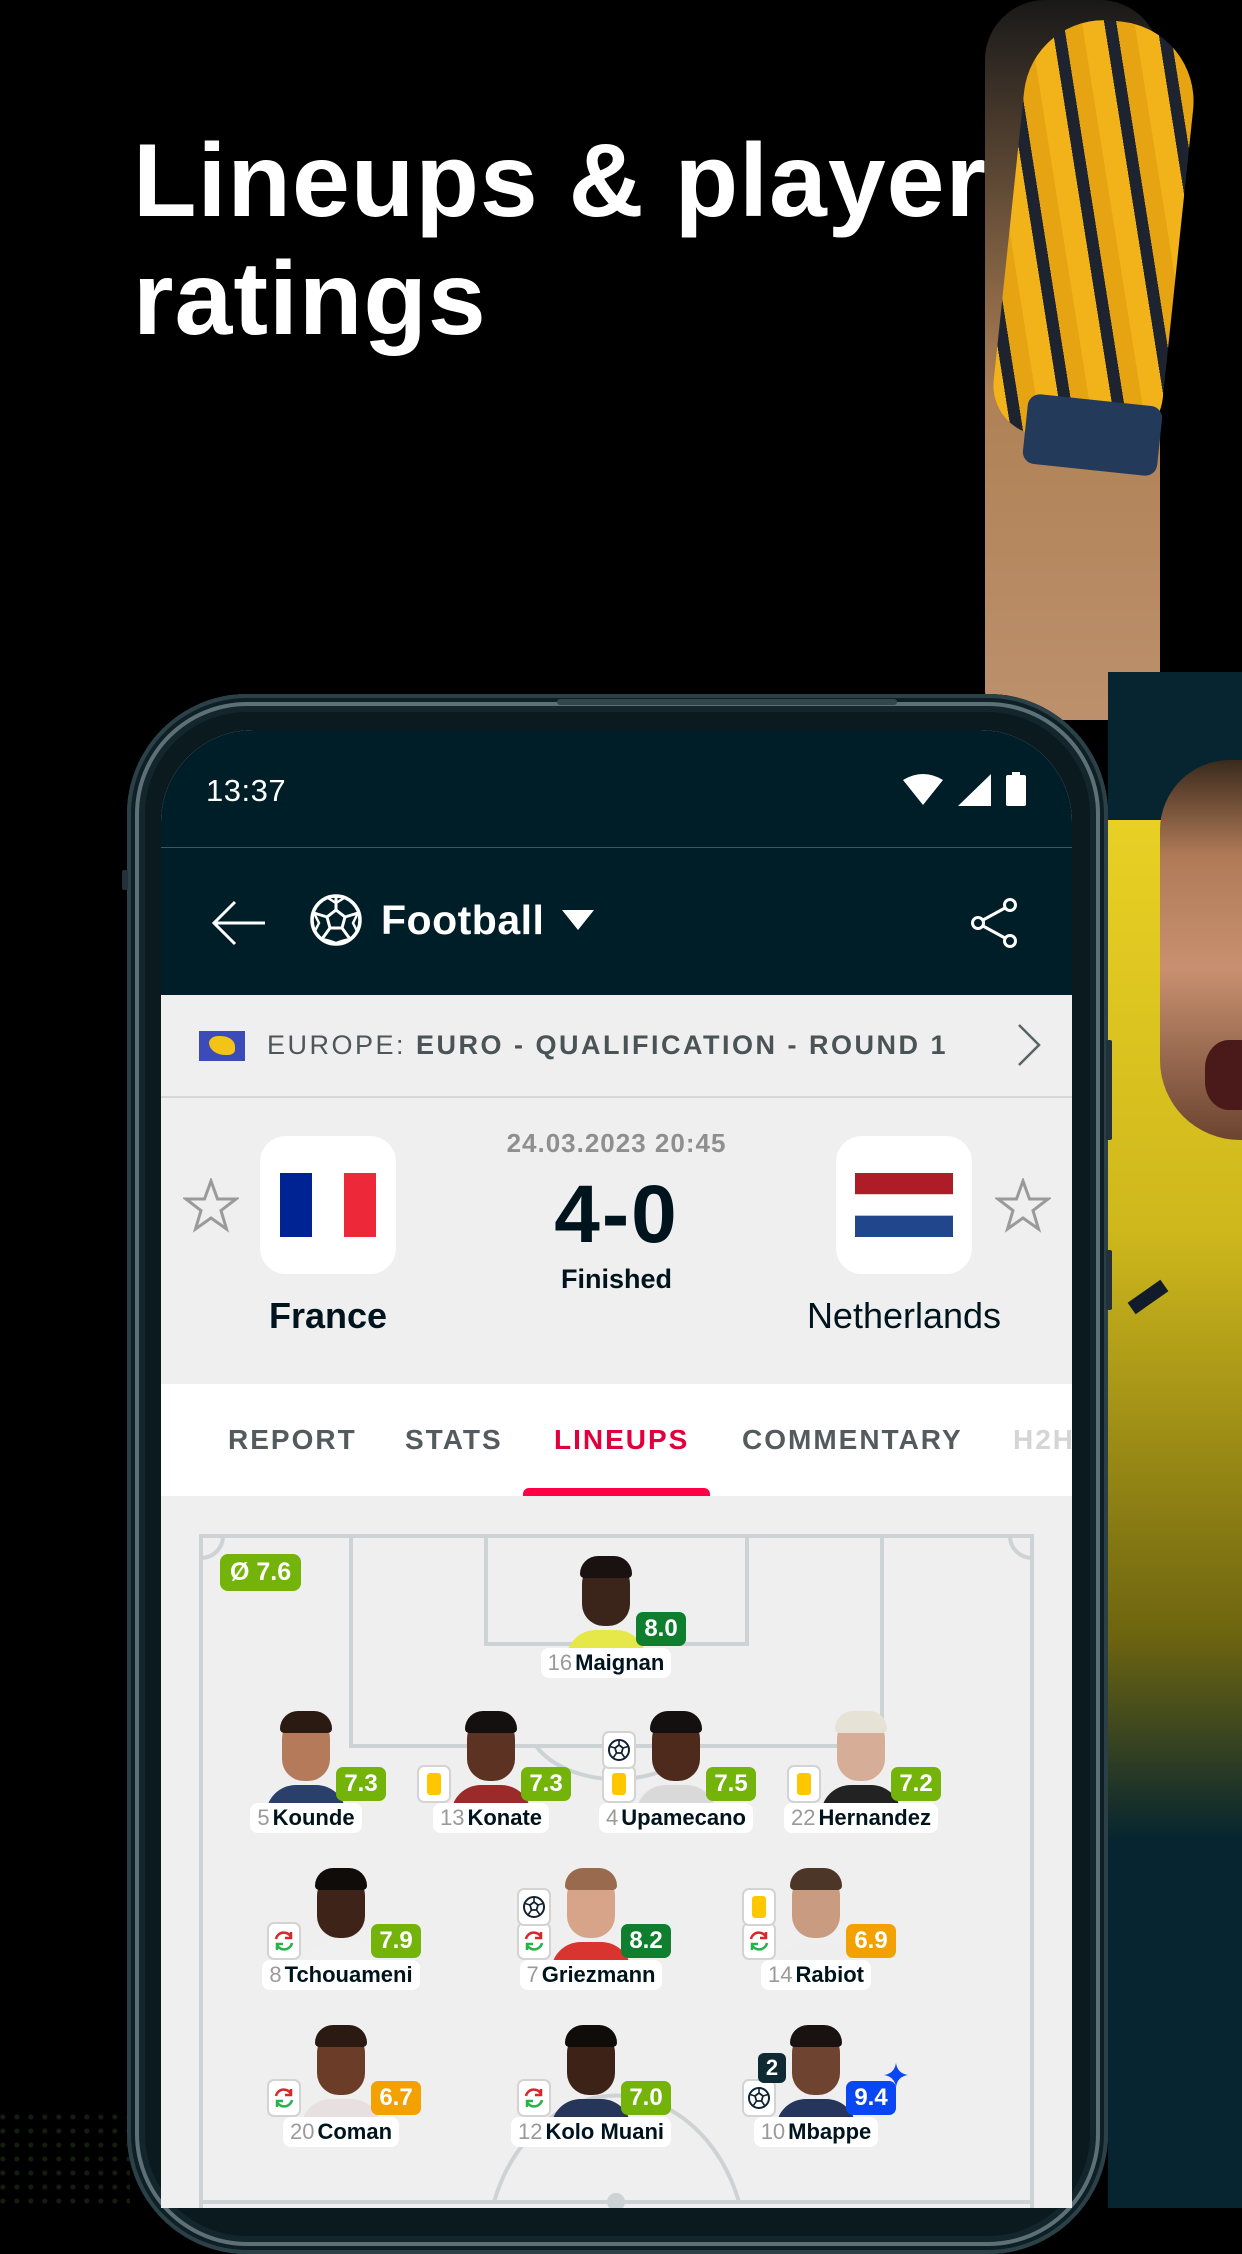  What do you see at coordinates (772, 2068) in the screenshot?
I see `goal-count-badge: 2` at bounding box center [772, 2068].